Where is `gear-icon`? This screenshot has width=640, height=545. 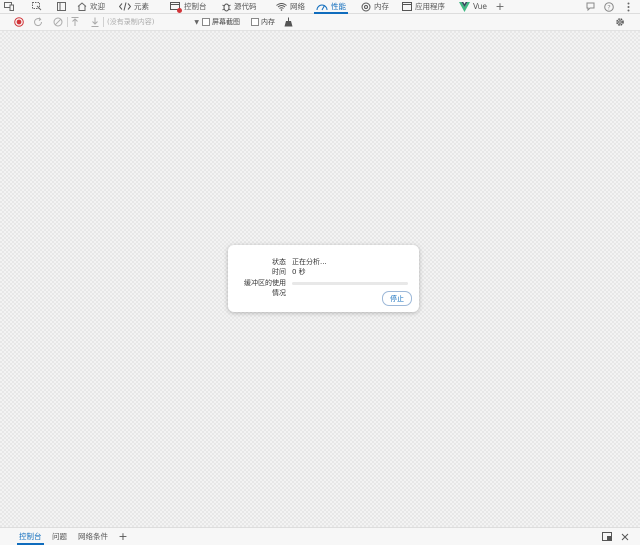 gear-icon is located at coordinates (620, 22).